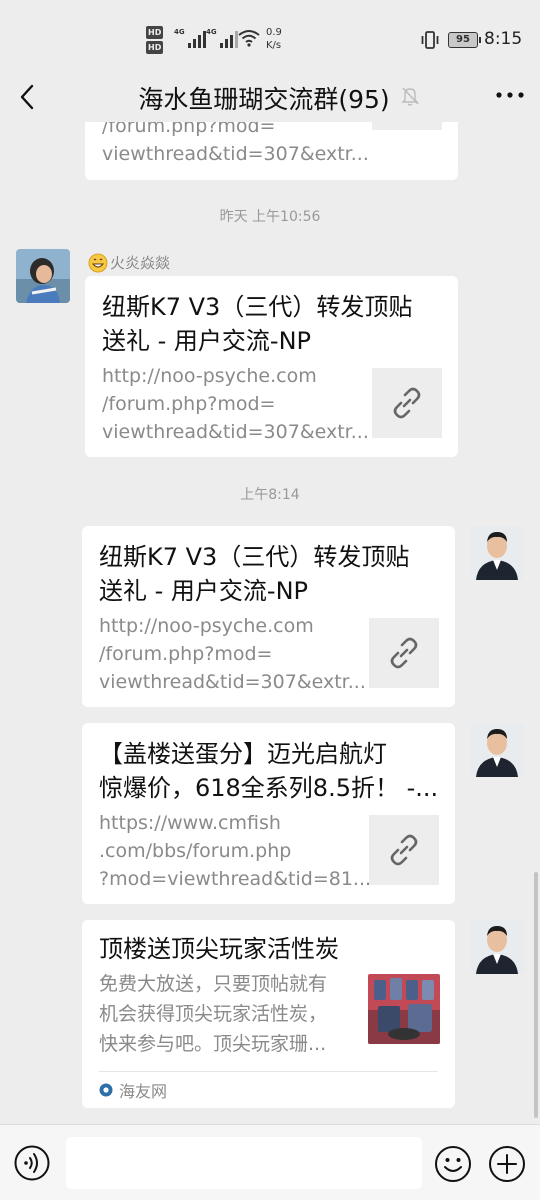 The image size is (540, 1200). I want to click on scrollbar, so click(536, 995).